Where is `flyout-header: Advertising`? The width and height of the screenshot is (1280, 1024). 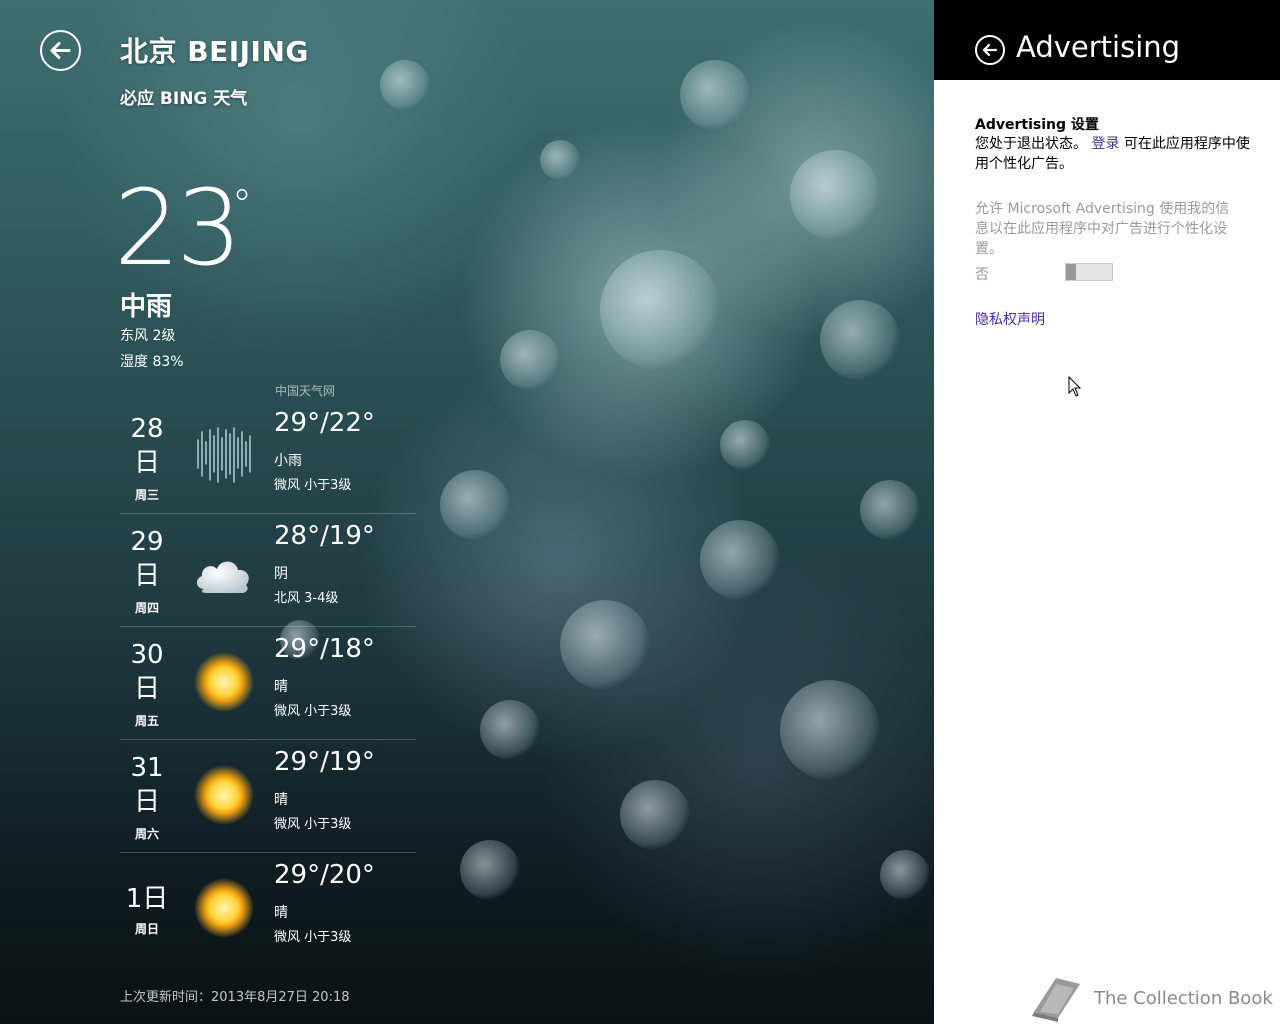 flyout-header: Advertising is located at coordinates (1107, 40).